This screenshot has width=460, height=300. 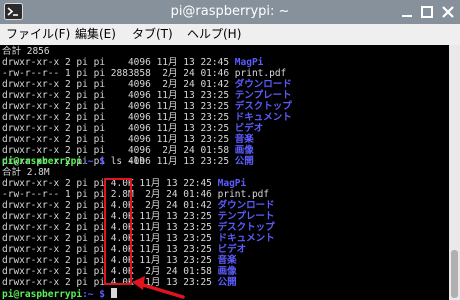 I want to click on prompt-user-host: pi@raspberrypi, so click(x=42, y=161).